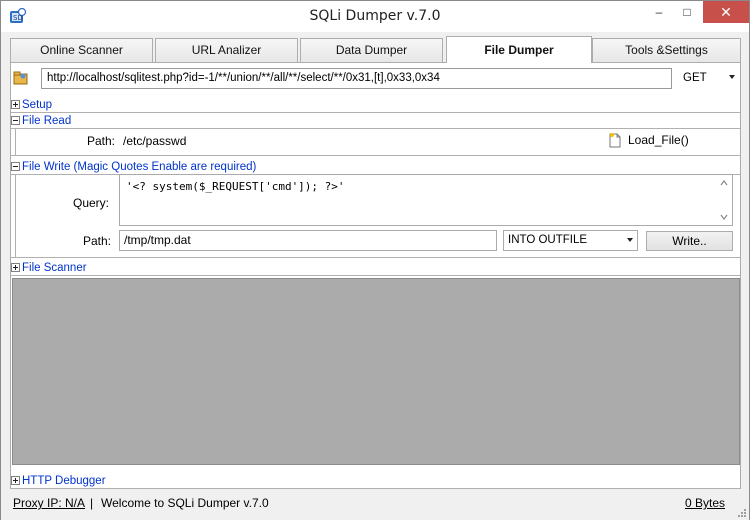 The width and height of the screenshot is (750, 520). What do you see at coordinates (371, 50) in the screenshot?
I see `tab-data-dumper: Data Dumper` at bounding box center [371, 50].